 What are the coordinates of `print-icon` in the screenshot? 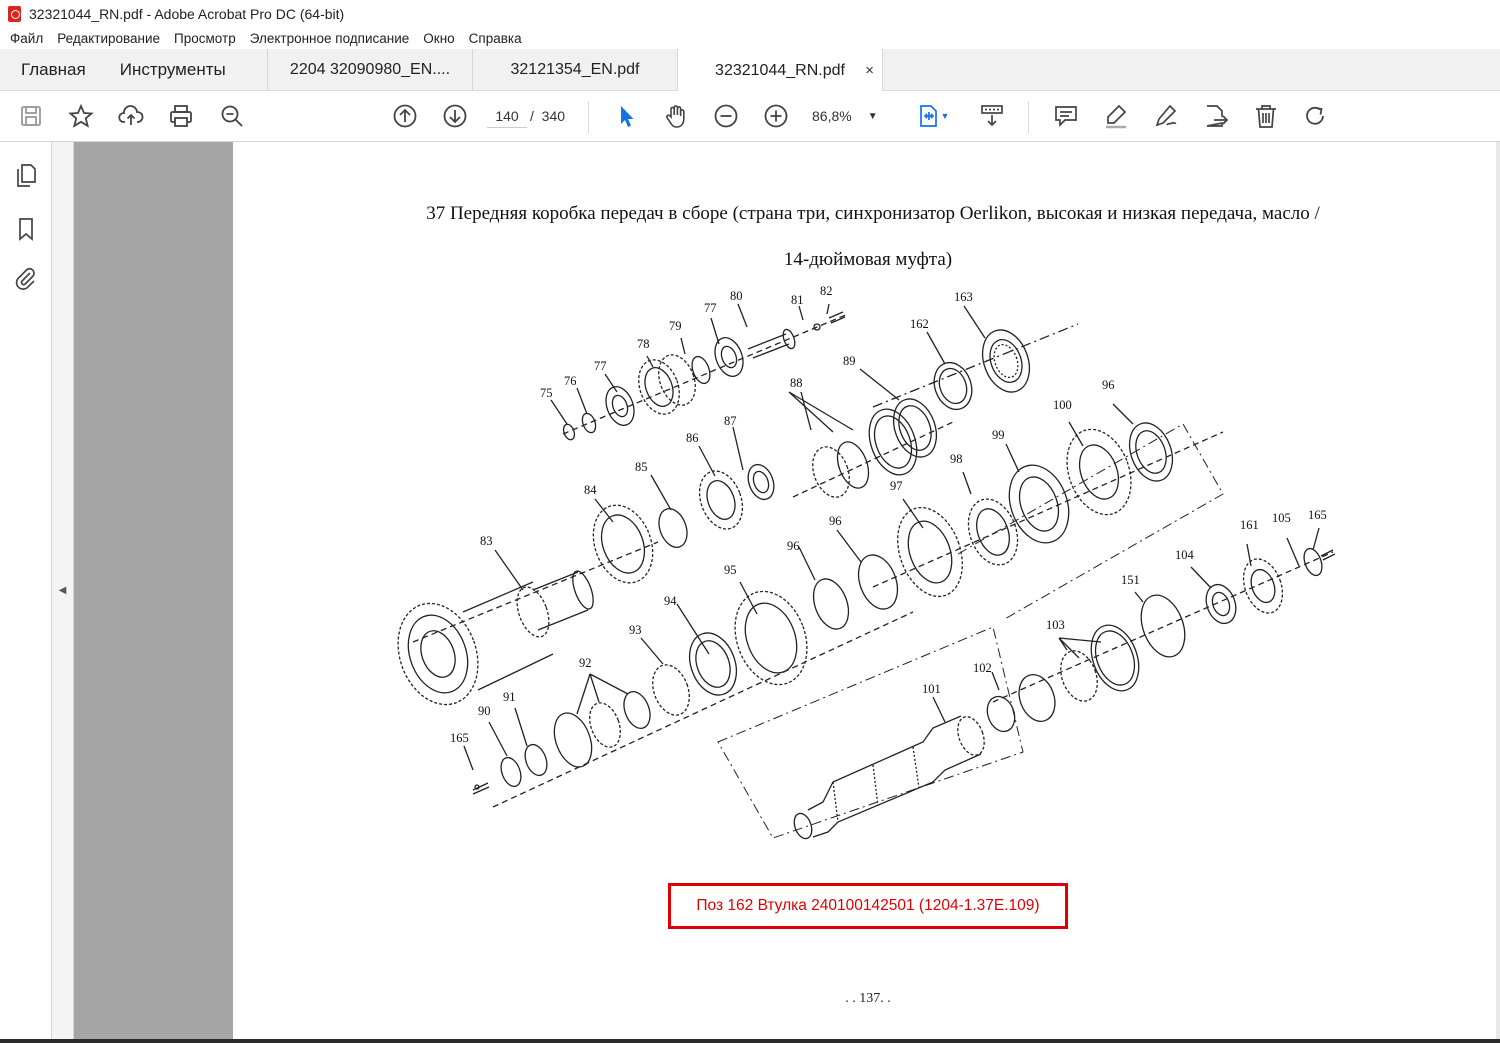 It's located at (181, 116).